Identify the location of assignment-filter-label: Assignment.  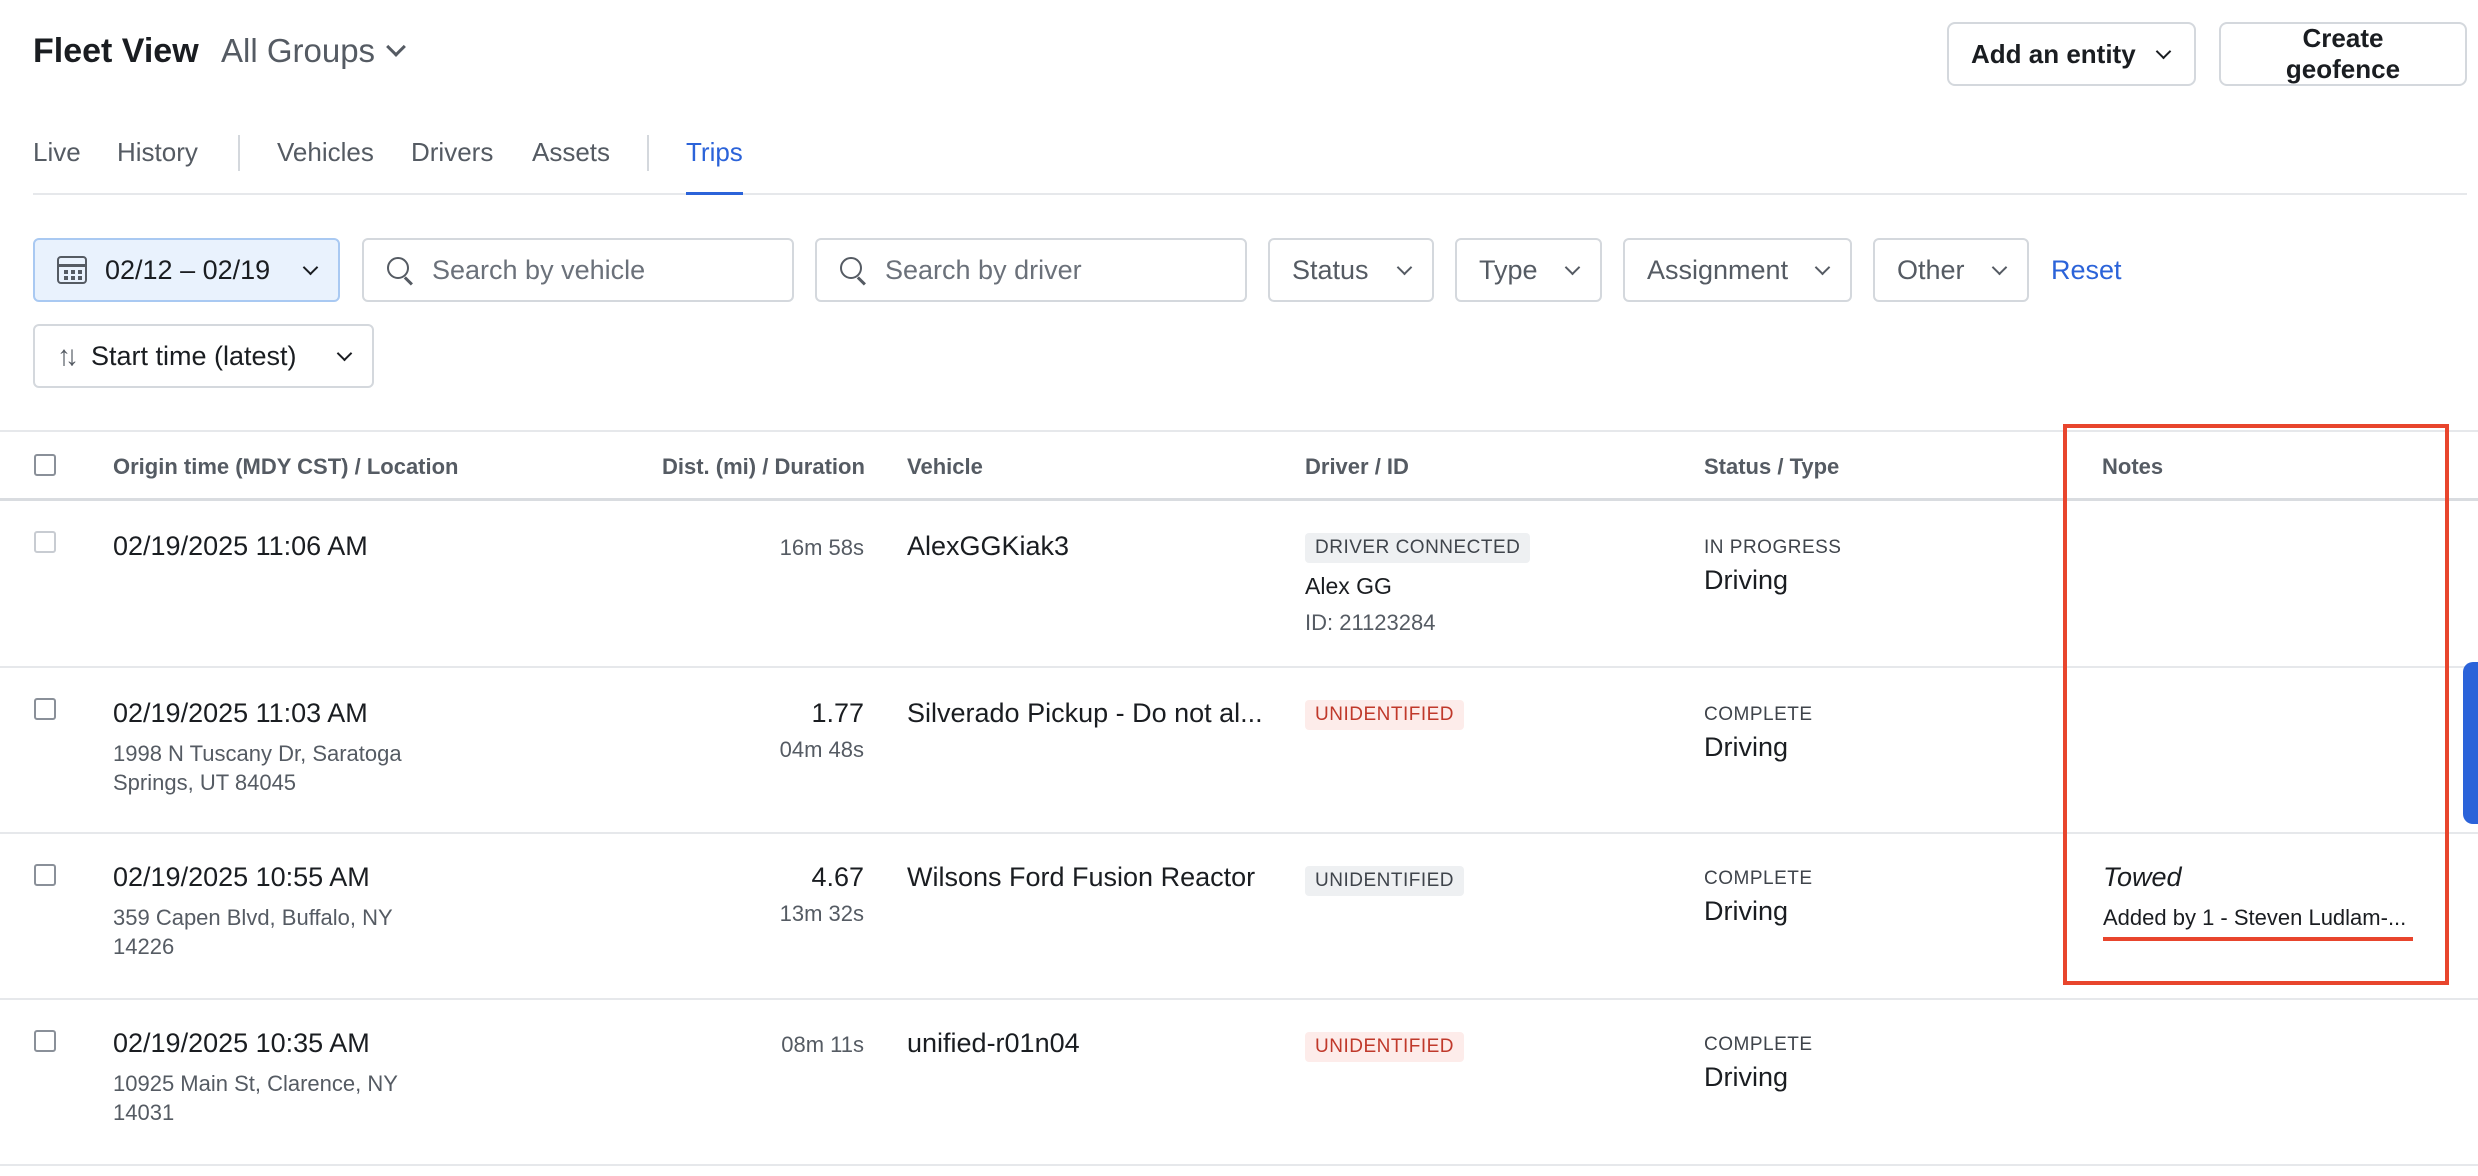
(1718, 269).